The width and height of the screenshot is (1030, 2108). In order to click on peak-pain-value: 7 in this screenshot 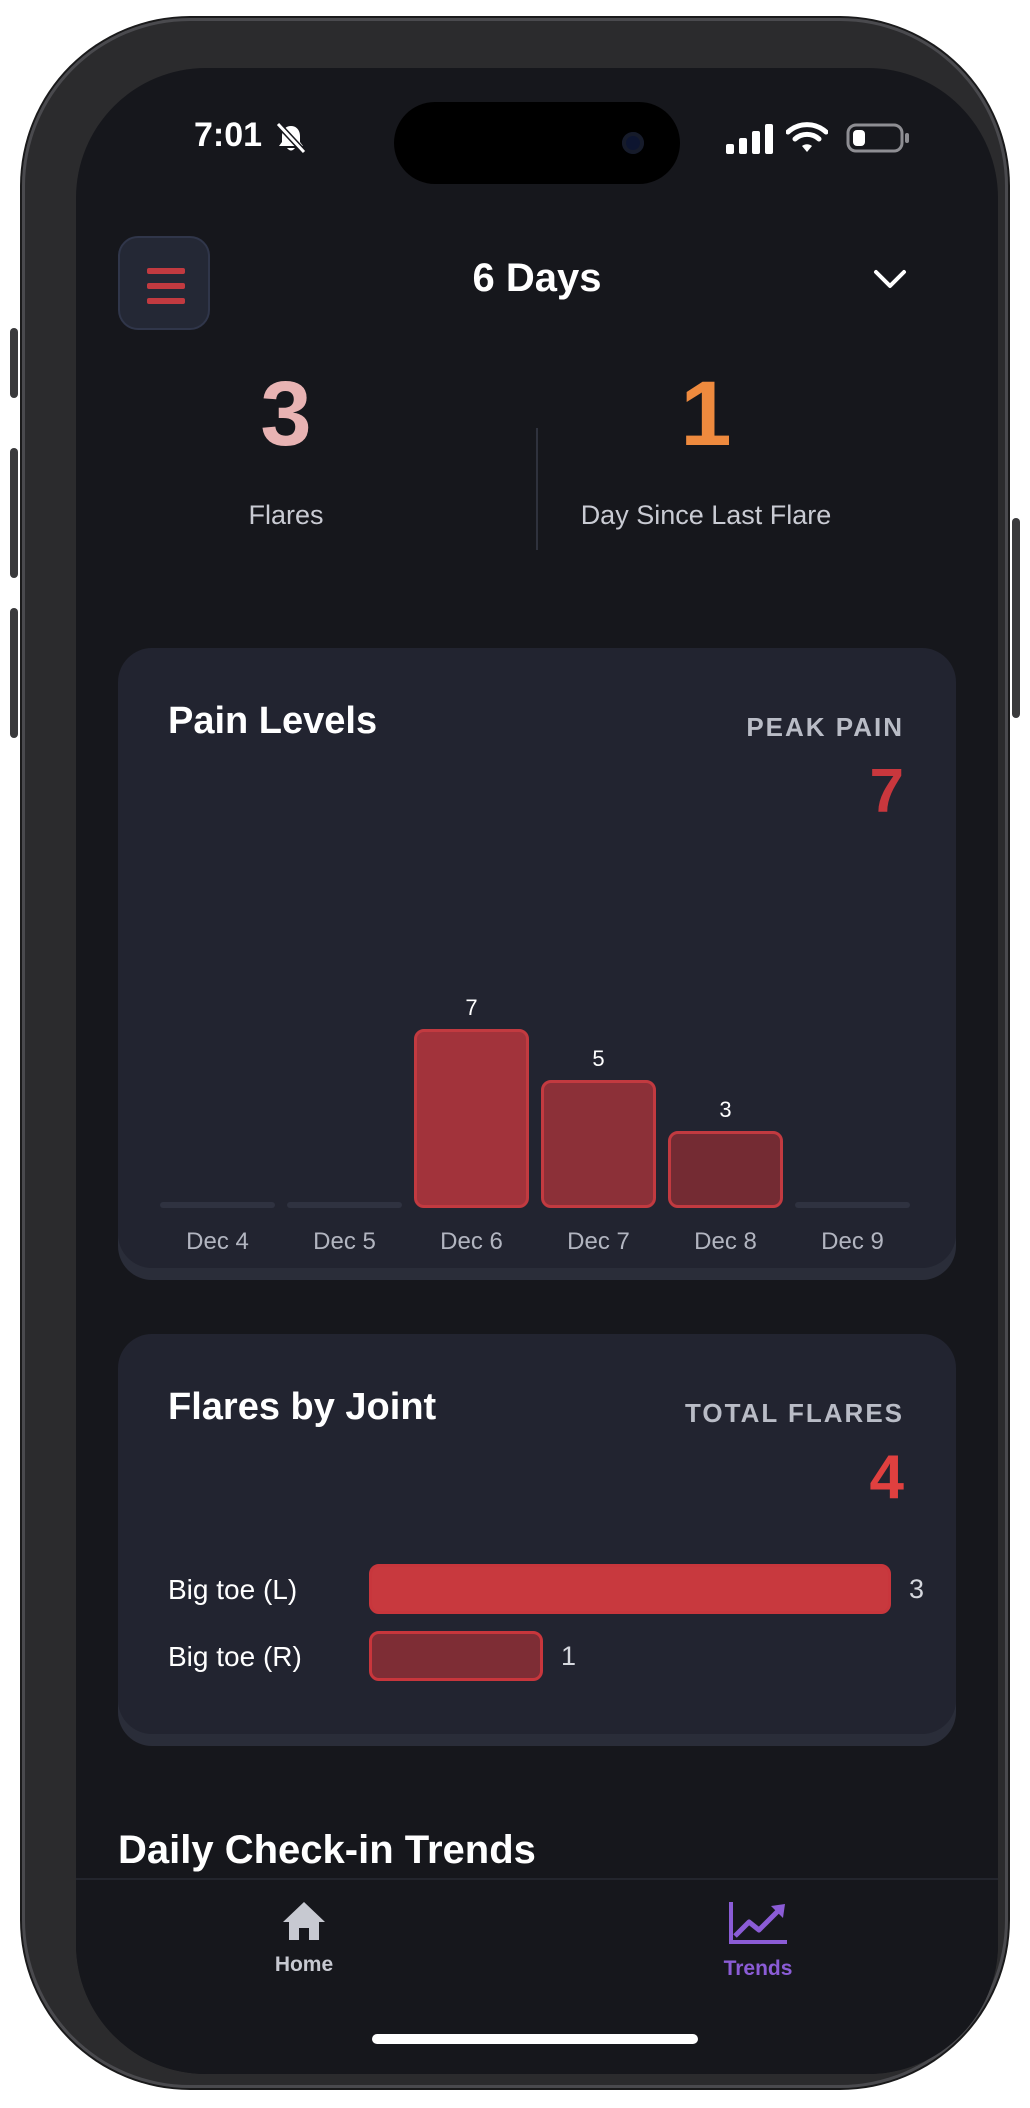, I will do `click(886, 791)`.